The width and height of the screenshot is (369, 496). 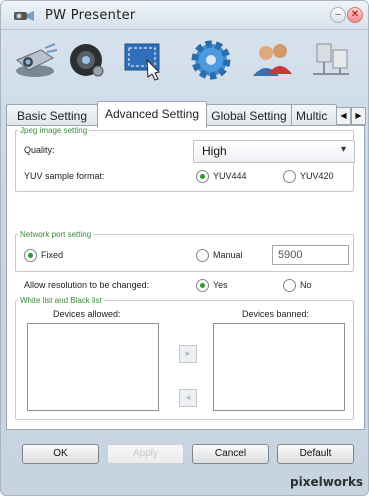 What do you see at coordinates (52, 255) in the screenshot?
I see `port-fixed-label: Fixed` at bounding box center [52, 255].